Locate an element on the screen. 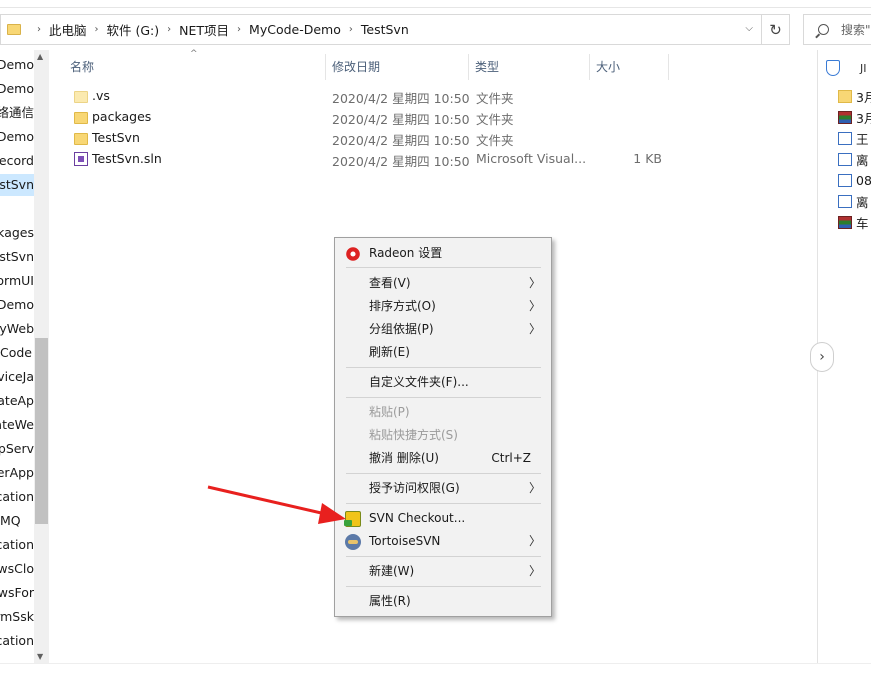 This screenshot has width=871, height=673. preview-item: 王 is located at coordinates (853, 138).